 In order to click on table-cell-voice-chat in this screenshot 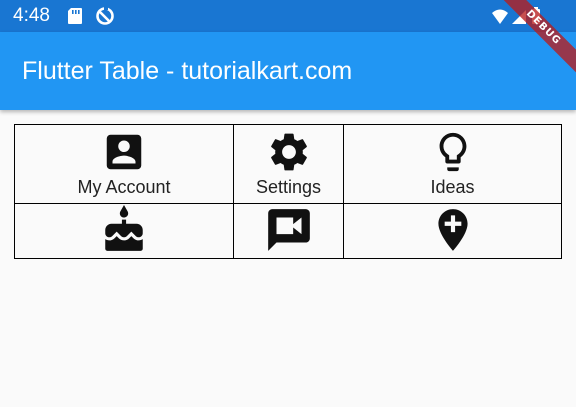, I will do `click(288, 231)`.